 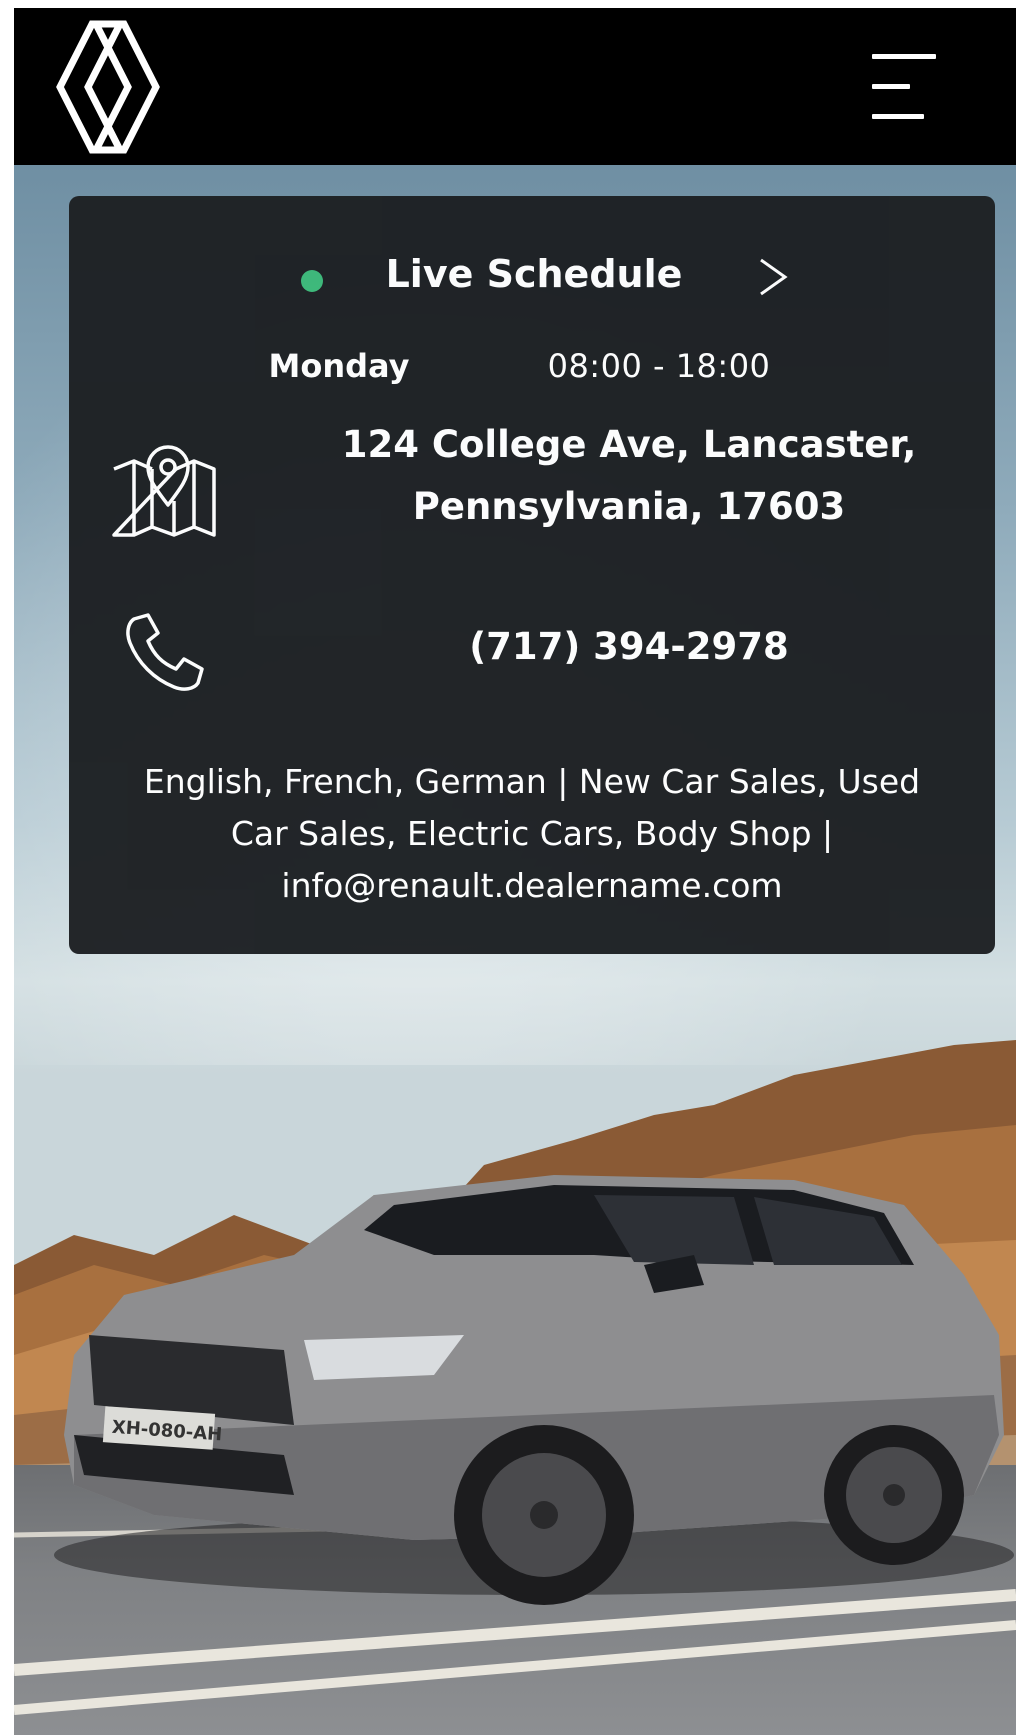 I want to click on dealer-phone-number: (717) 394-2978, so click(x=629, y=647).